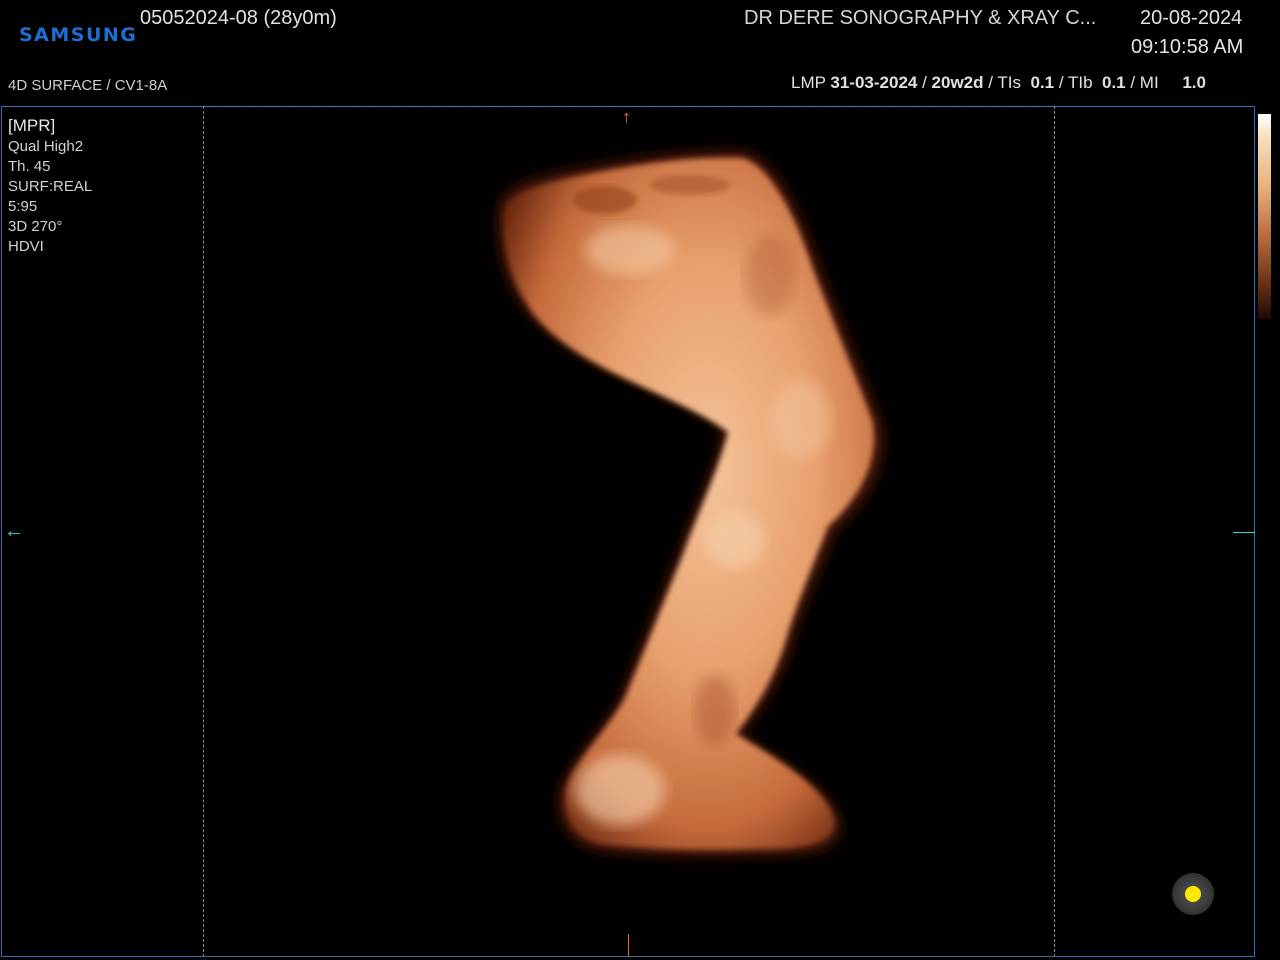  What do you see at coordinates (628, 945) in the screenshot?
I see `bottom-orientation-tick` at bounding box center [628, 945].